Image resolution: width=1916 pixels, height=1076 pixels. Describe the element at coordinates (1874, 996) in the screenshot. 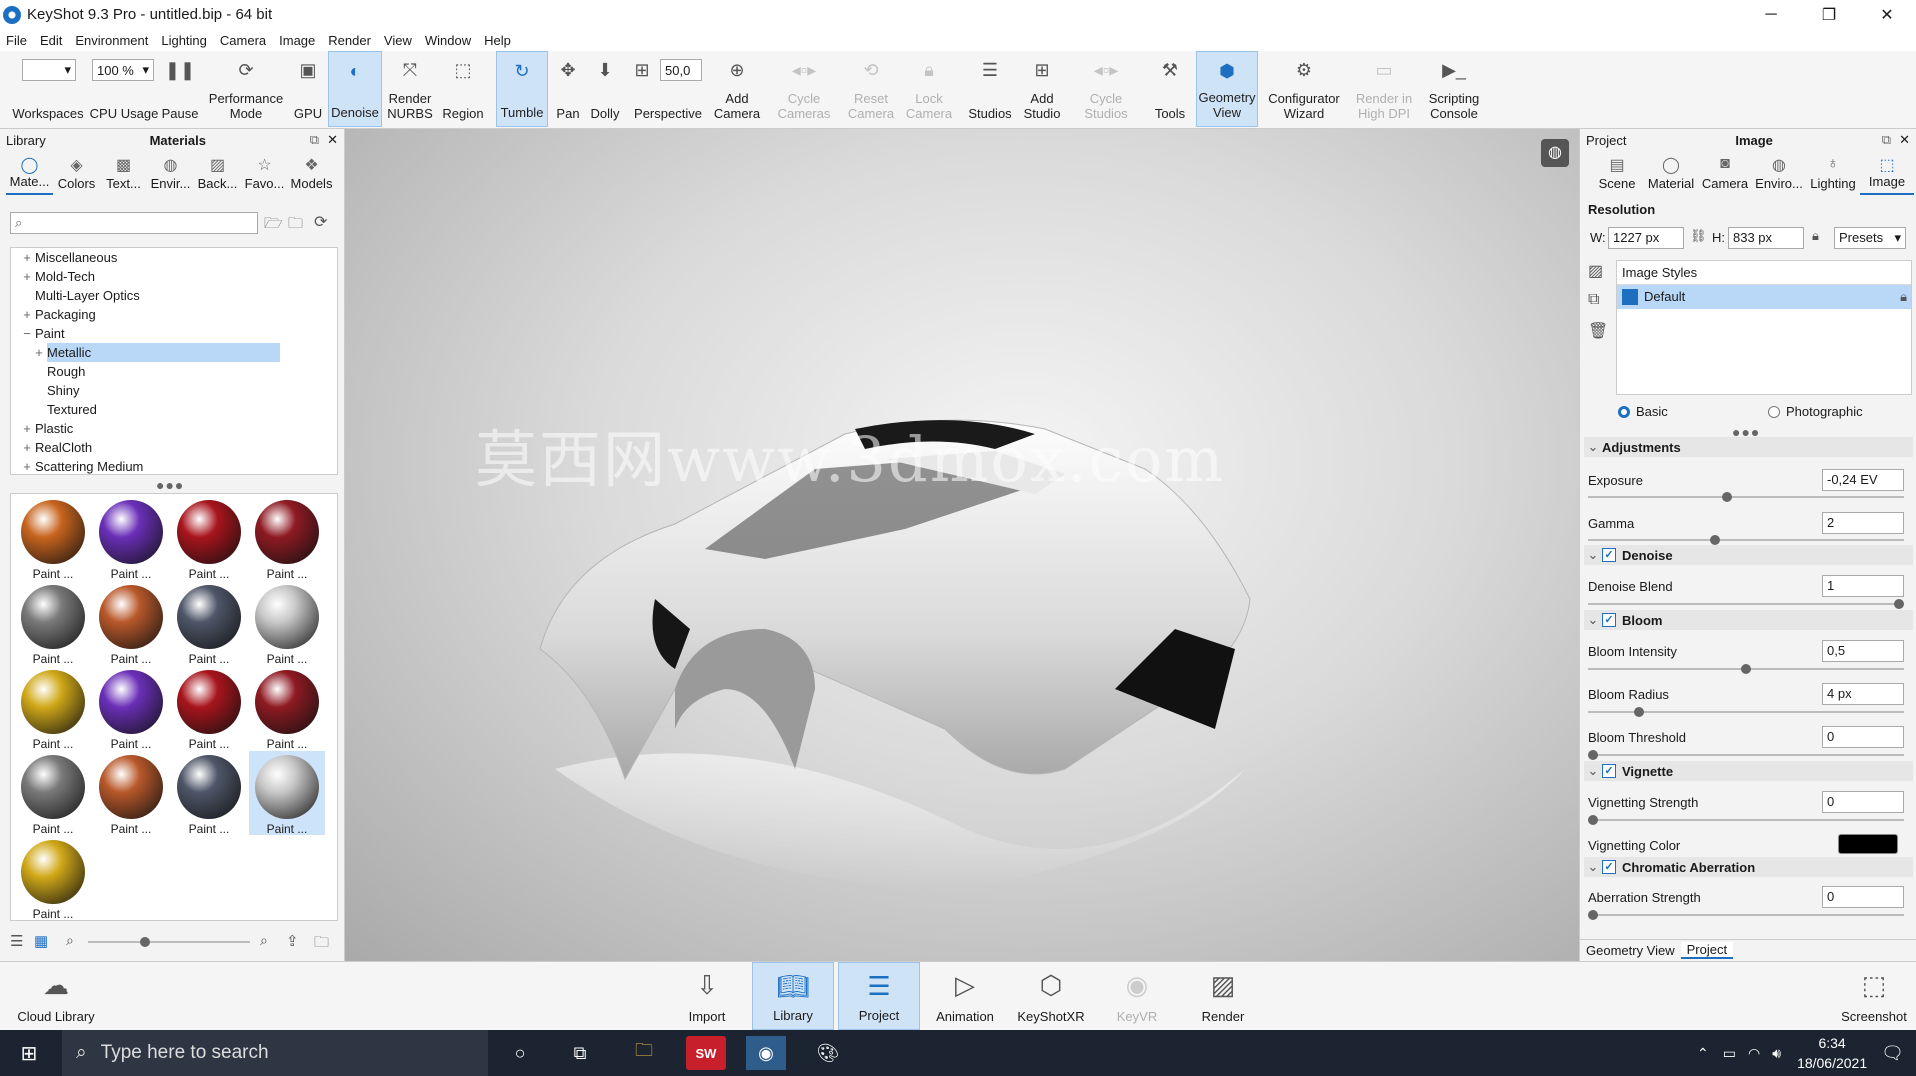

I see `screenshot-button: ⬚ Screenshot` at that location.